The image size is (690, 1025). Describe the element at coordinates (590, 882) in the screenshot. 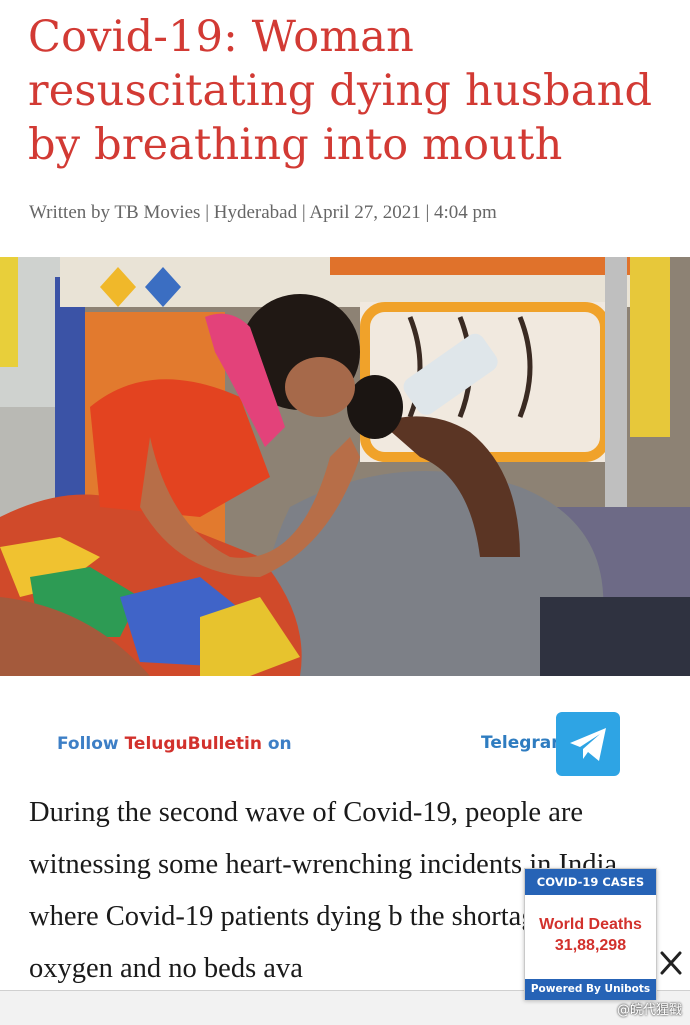

I see `widget-header: COVID-19 CASES` at that location.